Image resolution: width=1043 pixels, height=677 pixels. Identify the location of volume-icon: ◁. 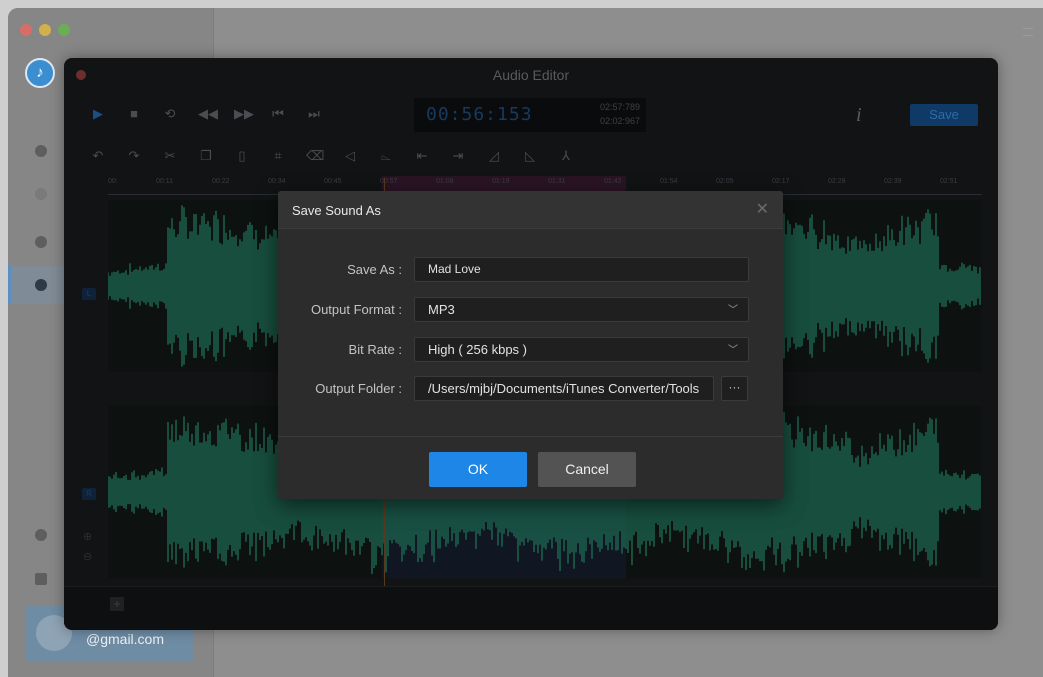
(350, 156).